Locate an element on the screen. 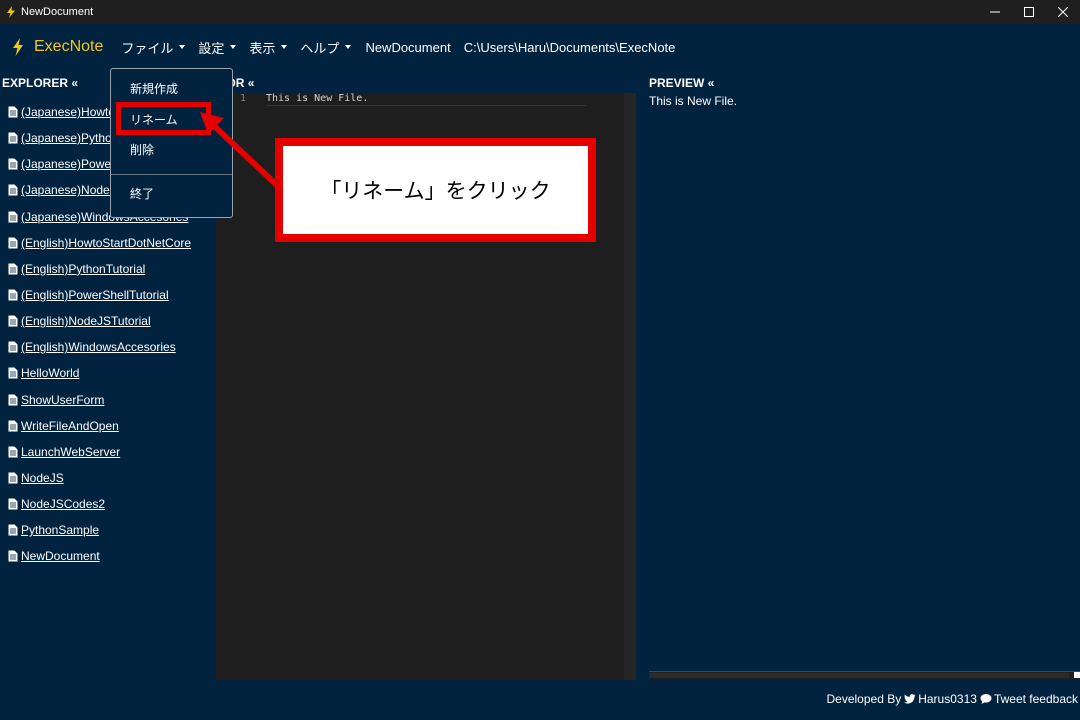  maximize-button is located at coordinates (1029, 12).